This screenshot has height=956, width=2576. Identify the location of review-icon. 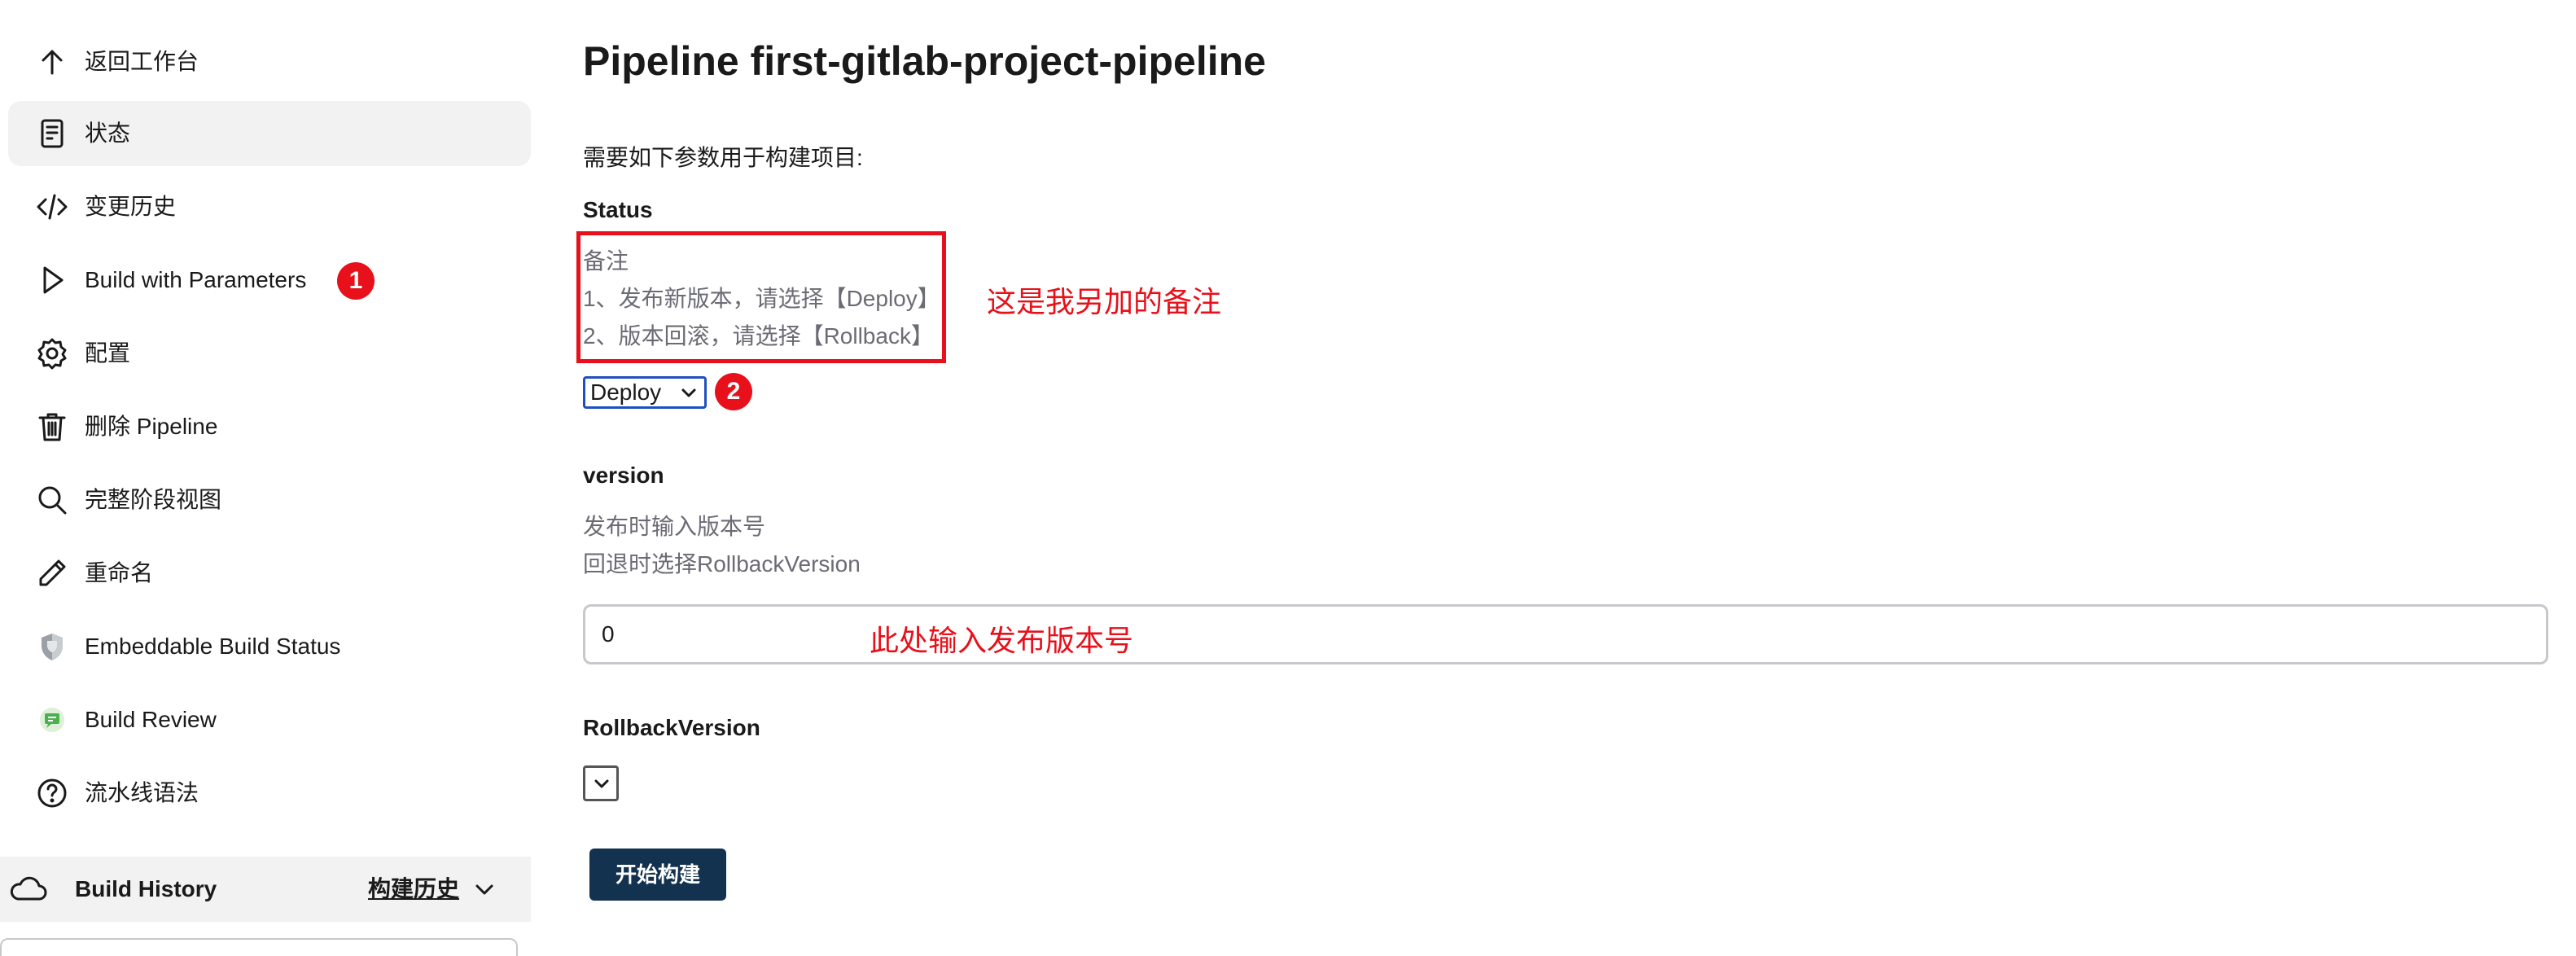
(52, 720).